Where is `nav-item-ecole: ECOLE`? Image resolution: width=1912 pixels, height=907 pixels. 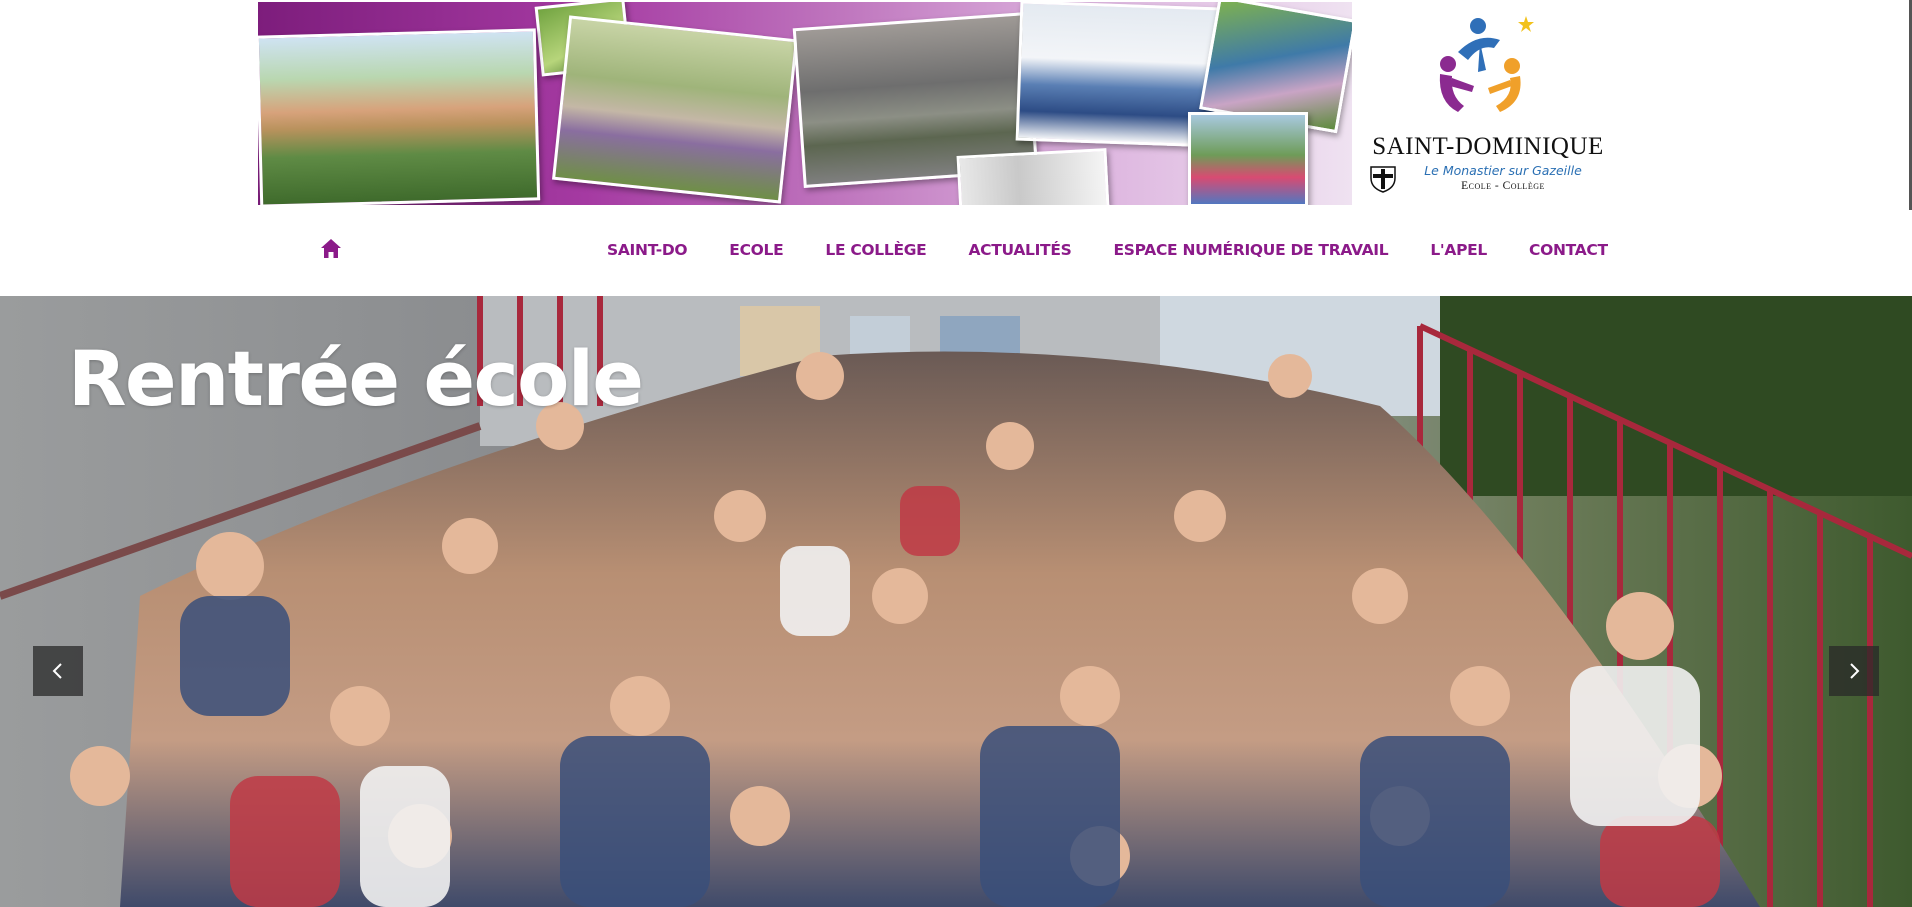 nav-item-ecole: ECOLE is located at coordinates (756, 250).